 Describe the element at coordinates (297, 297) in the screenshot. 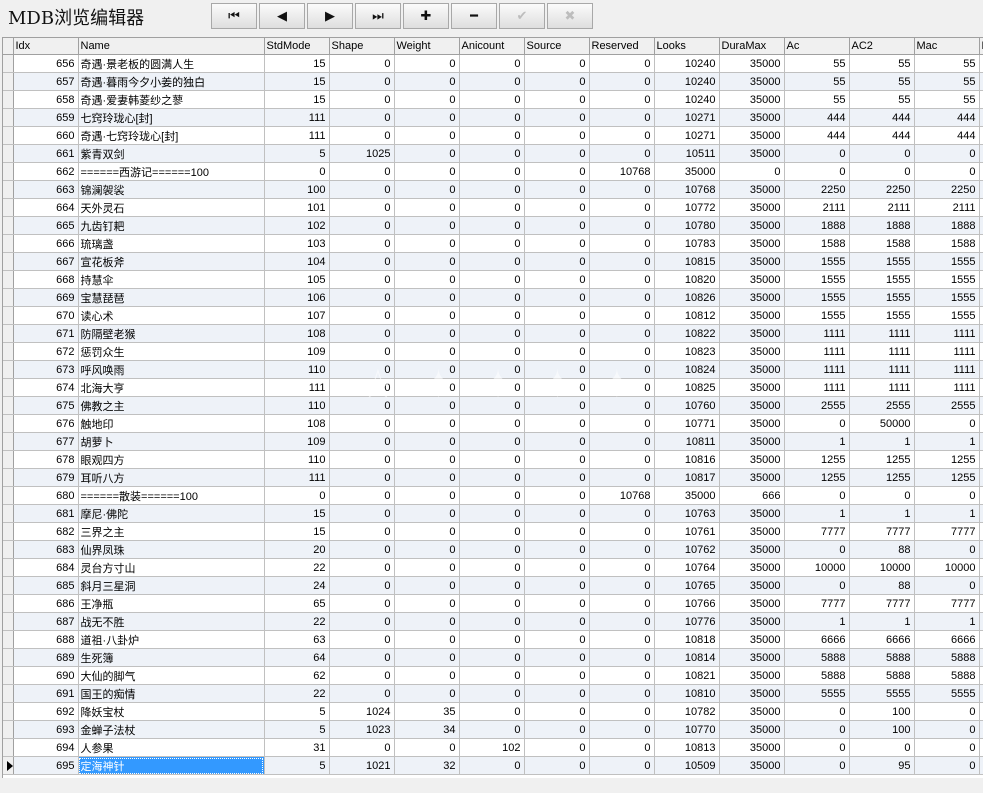

I see `cell-stdmode: 106` at that location.